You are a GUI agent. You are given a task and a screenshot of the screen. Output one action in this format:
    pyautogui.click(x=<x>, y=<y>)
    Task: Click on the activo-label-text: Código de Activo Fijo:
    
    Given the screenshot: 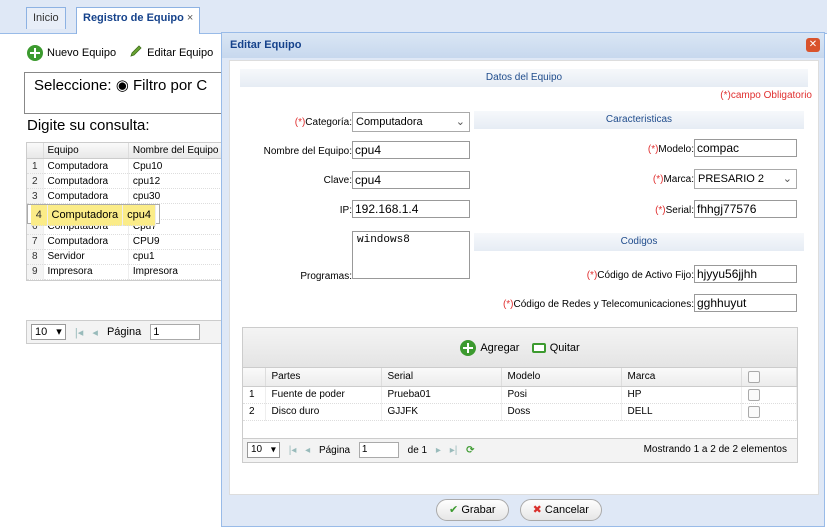 What is the action you would take?
    pyautogui.click(x=645, y=275)
    